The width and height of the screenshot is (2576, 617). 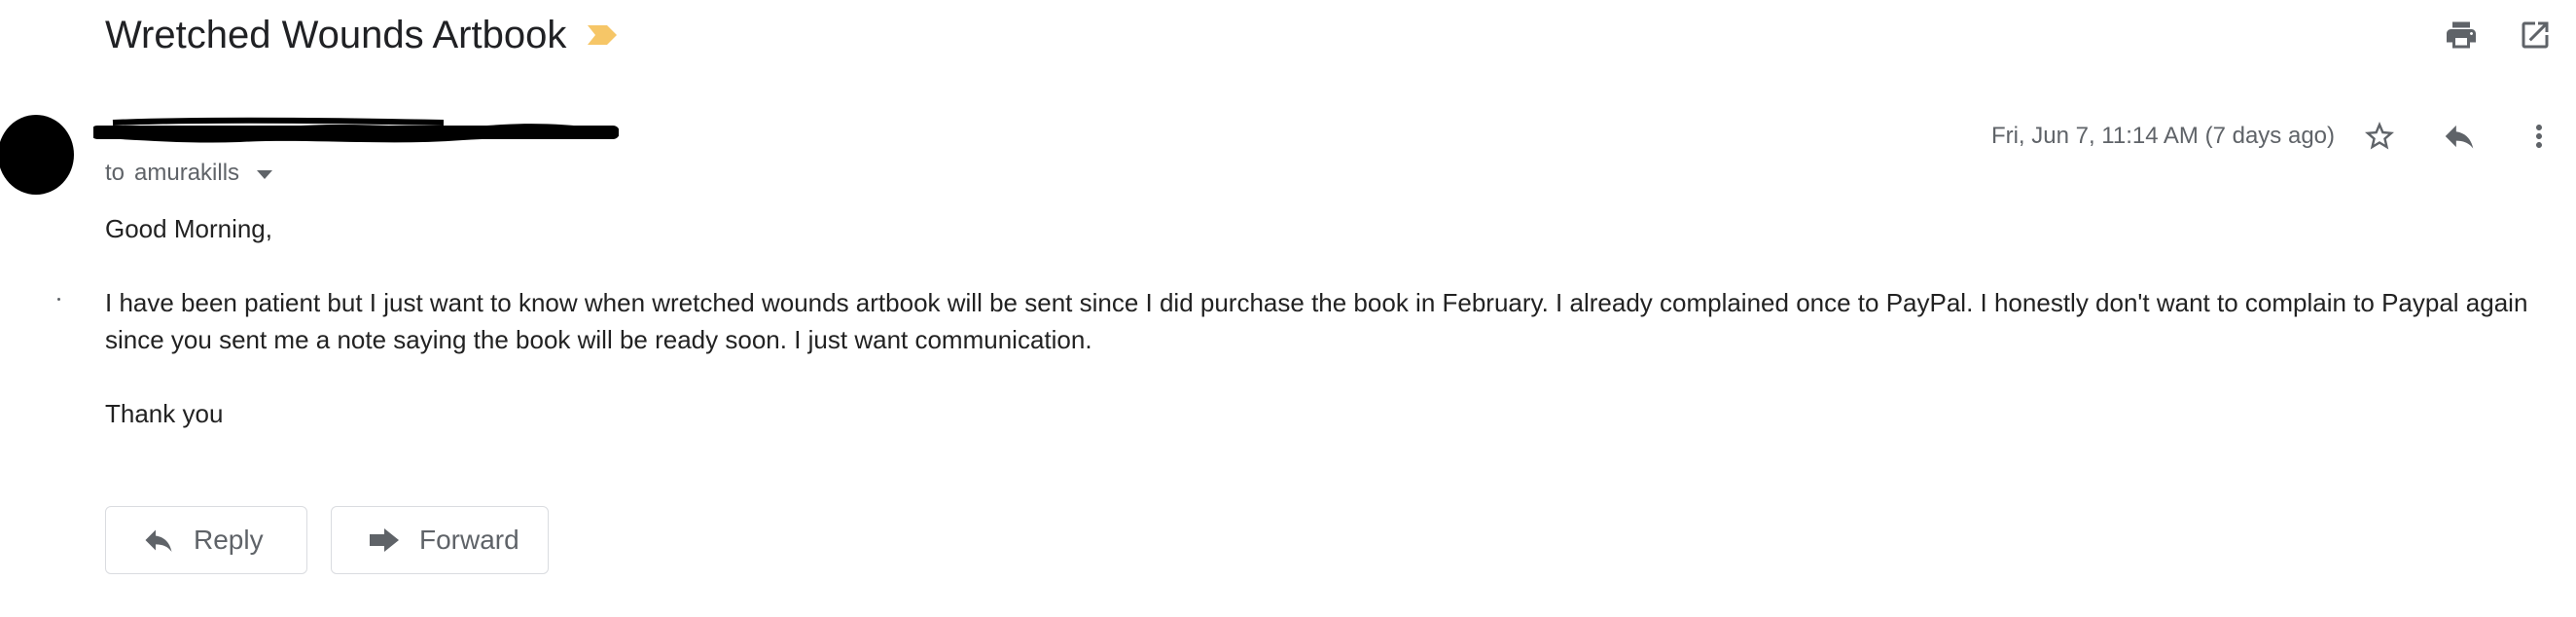 I want to click on top-actions, so click(x=2498, y=35).